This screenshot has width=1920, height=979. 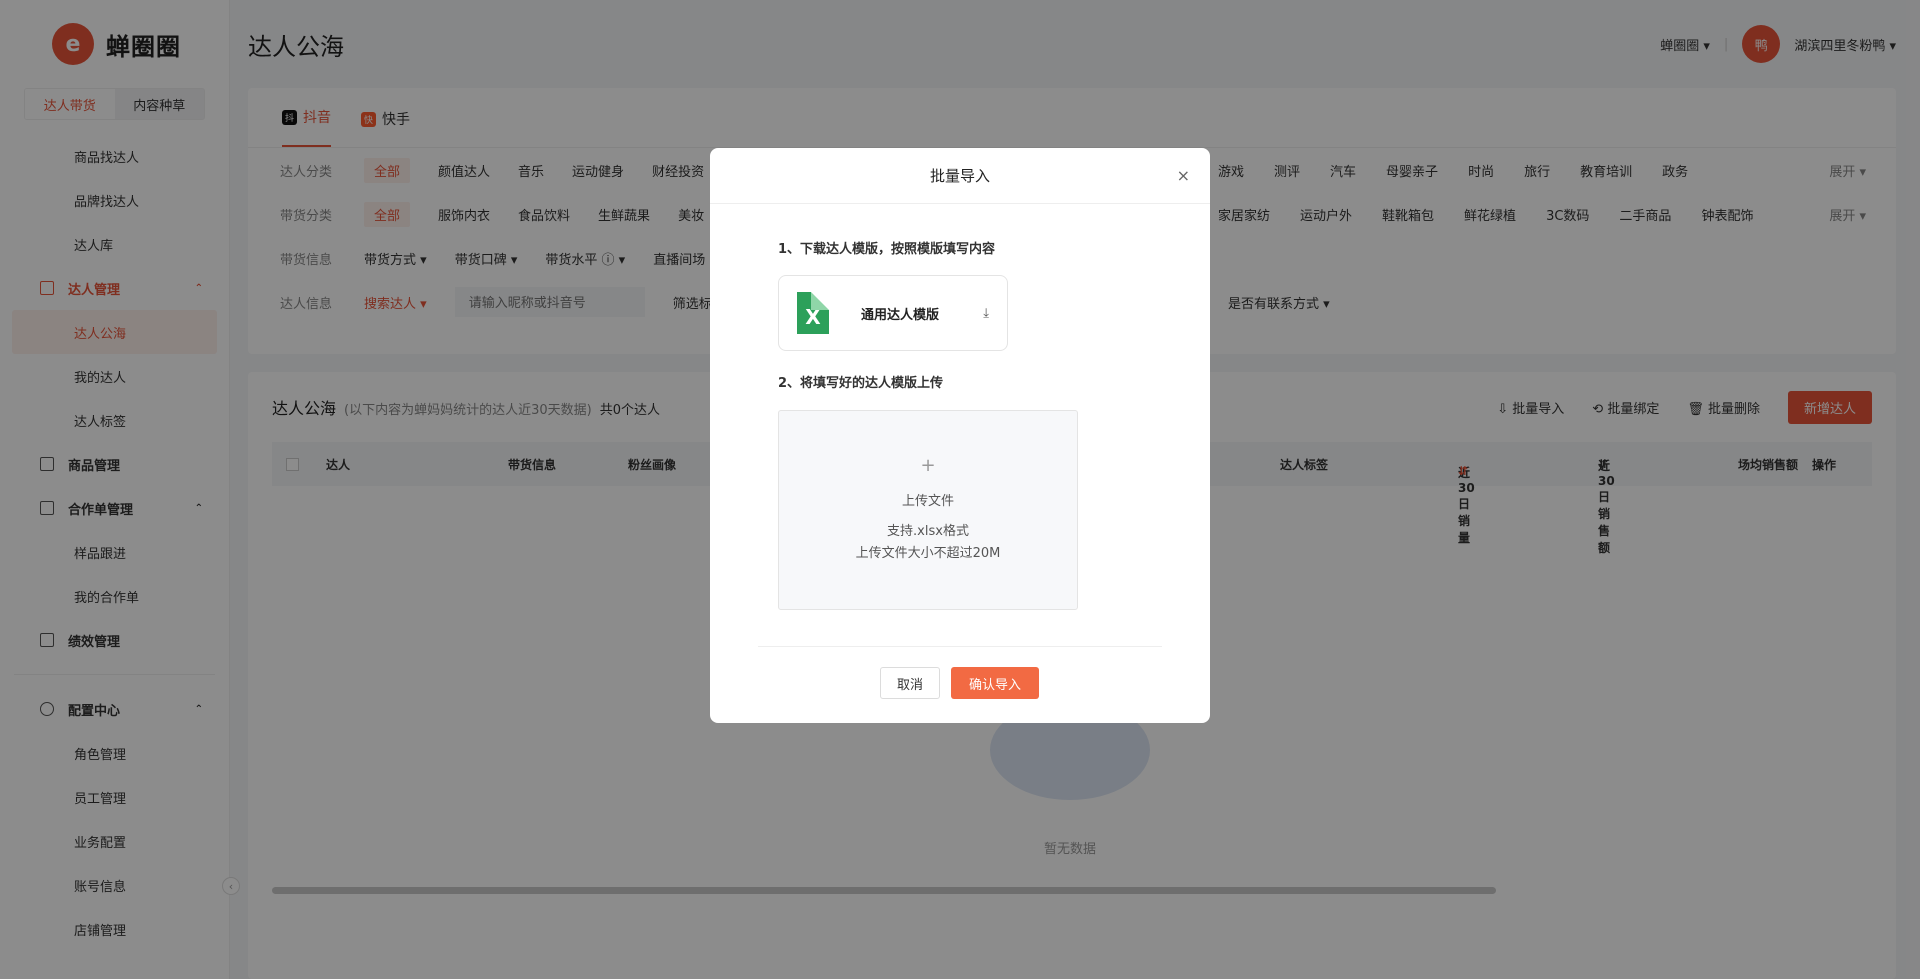 What do you see at coordinates (927, 501) in the screenshot?
I see `upload-title: 上传文件` at bounding box center [927, 501].